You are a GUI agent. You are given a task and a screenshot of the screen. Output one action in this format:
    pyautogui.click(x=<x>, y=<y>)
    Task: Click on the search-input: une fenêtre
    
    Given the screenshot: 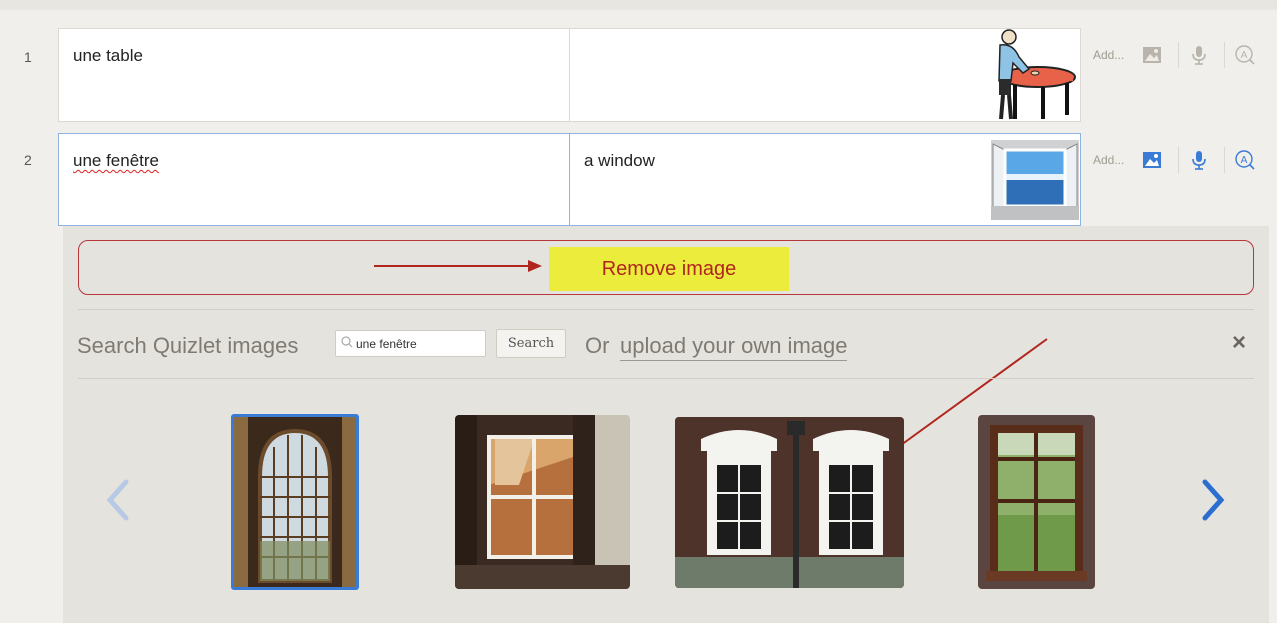 What is the action you would take?
    pyautogui.click(x=410, y=343)
    